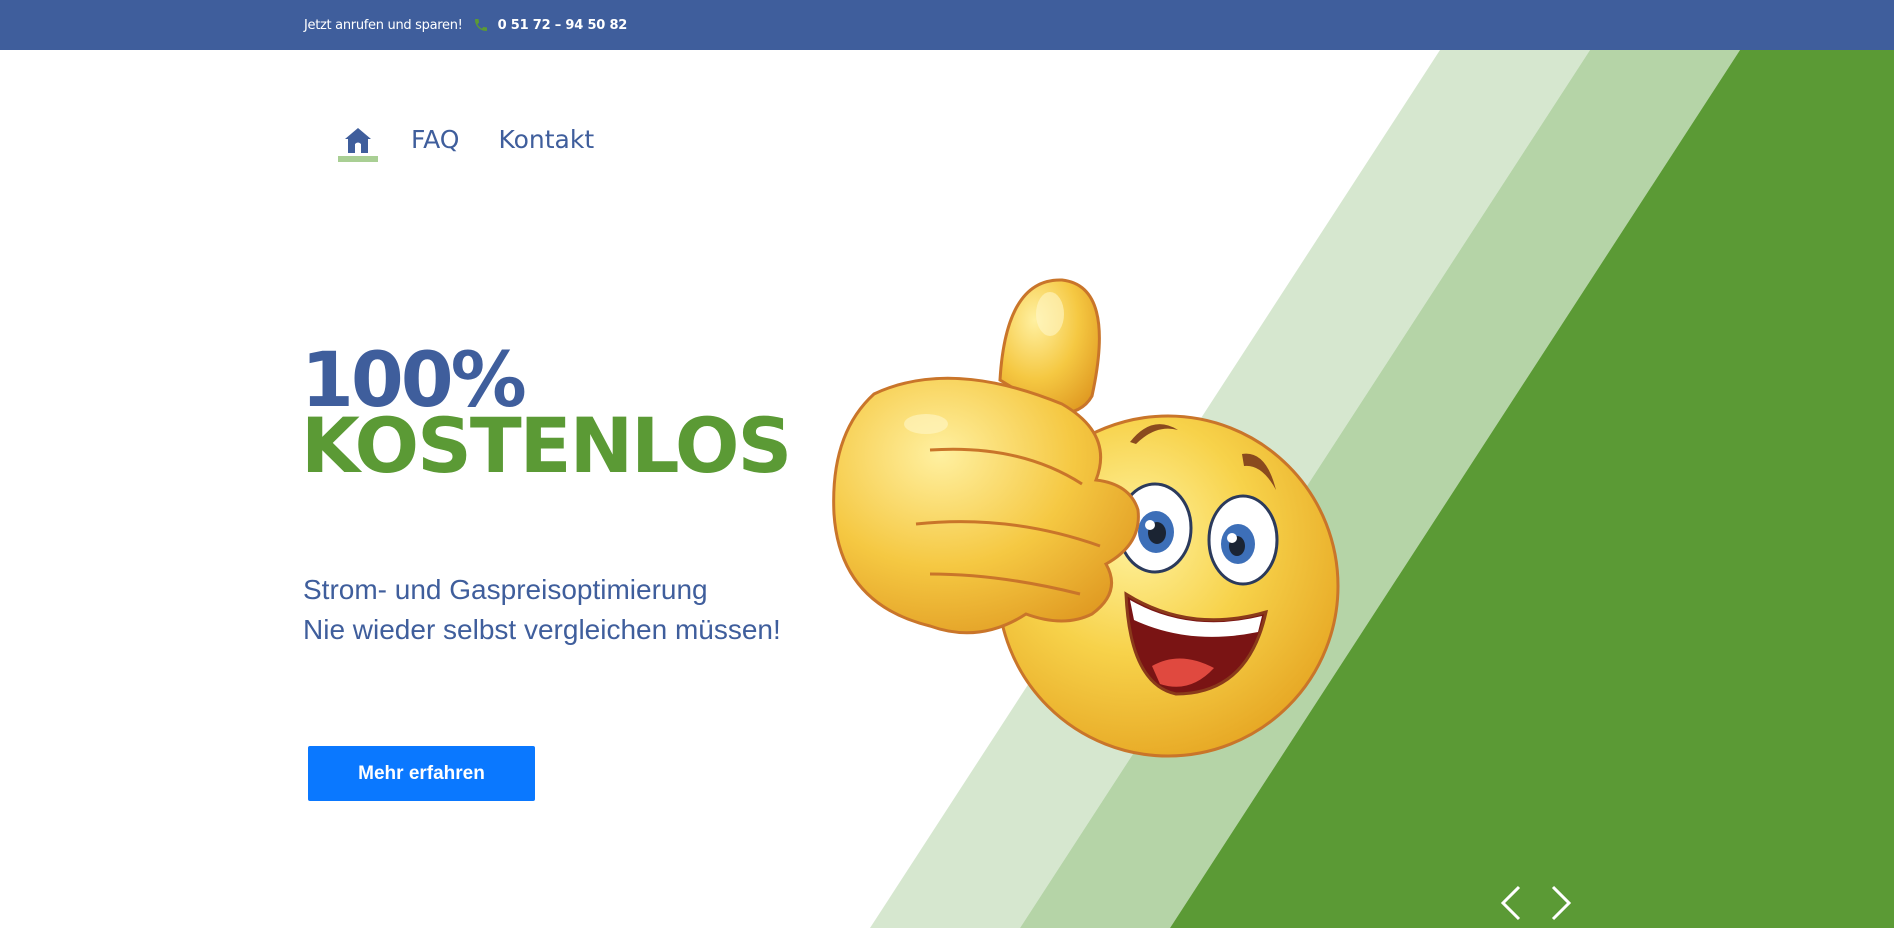 The image size is (1894, 928). I want to click on phone-number: 0 51 72 – 94 50 82, so click(563, 25).